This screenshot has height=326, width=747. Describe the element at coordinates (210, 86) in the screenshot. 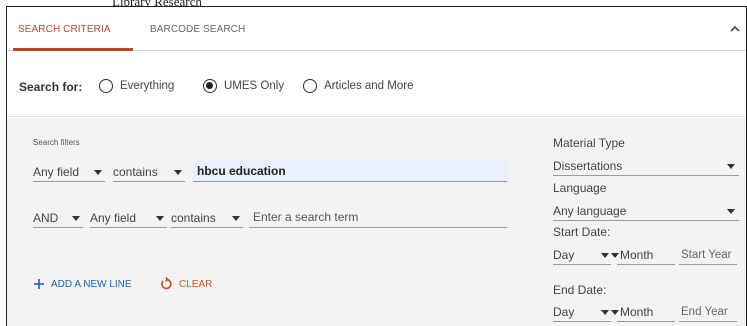

I see `radio-circle-checked` at that location.